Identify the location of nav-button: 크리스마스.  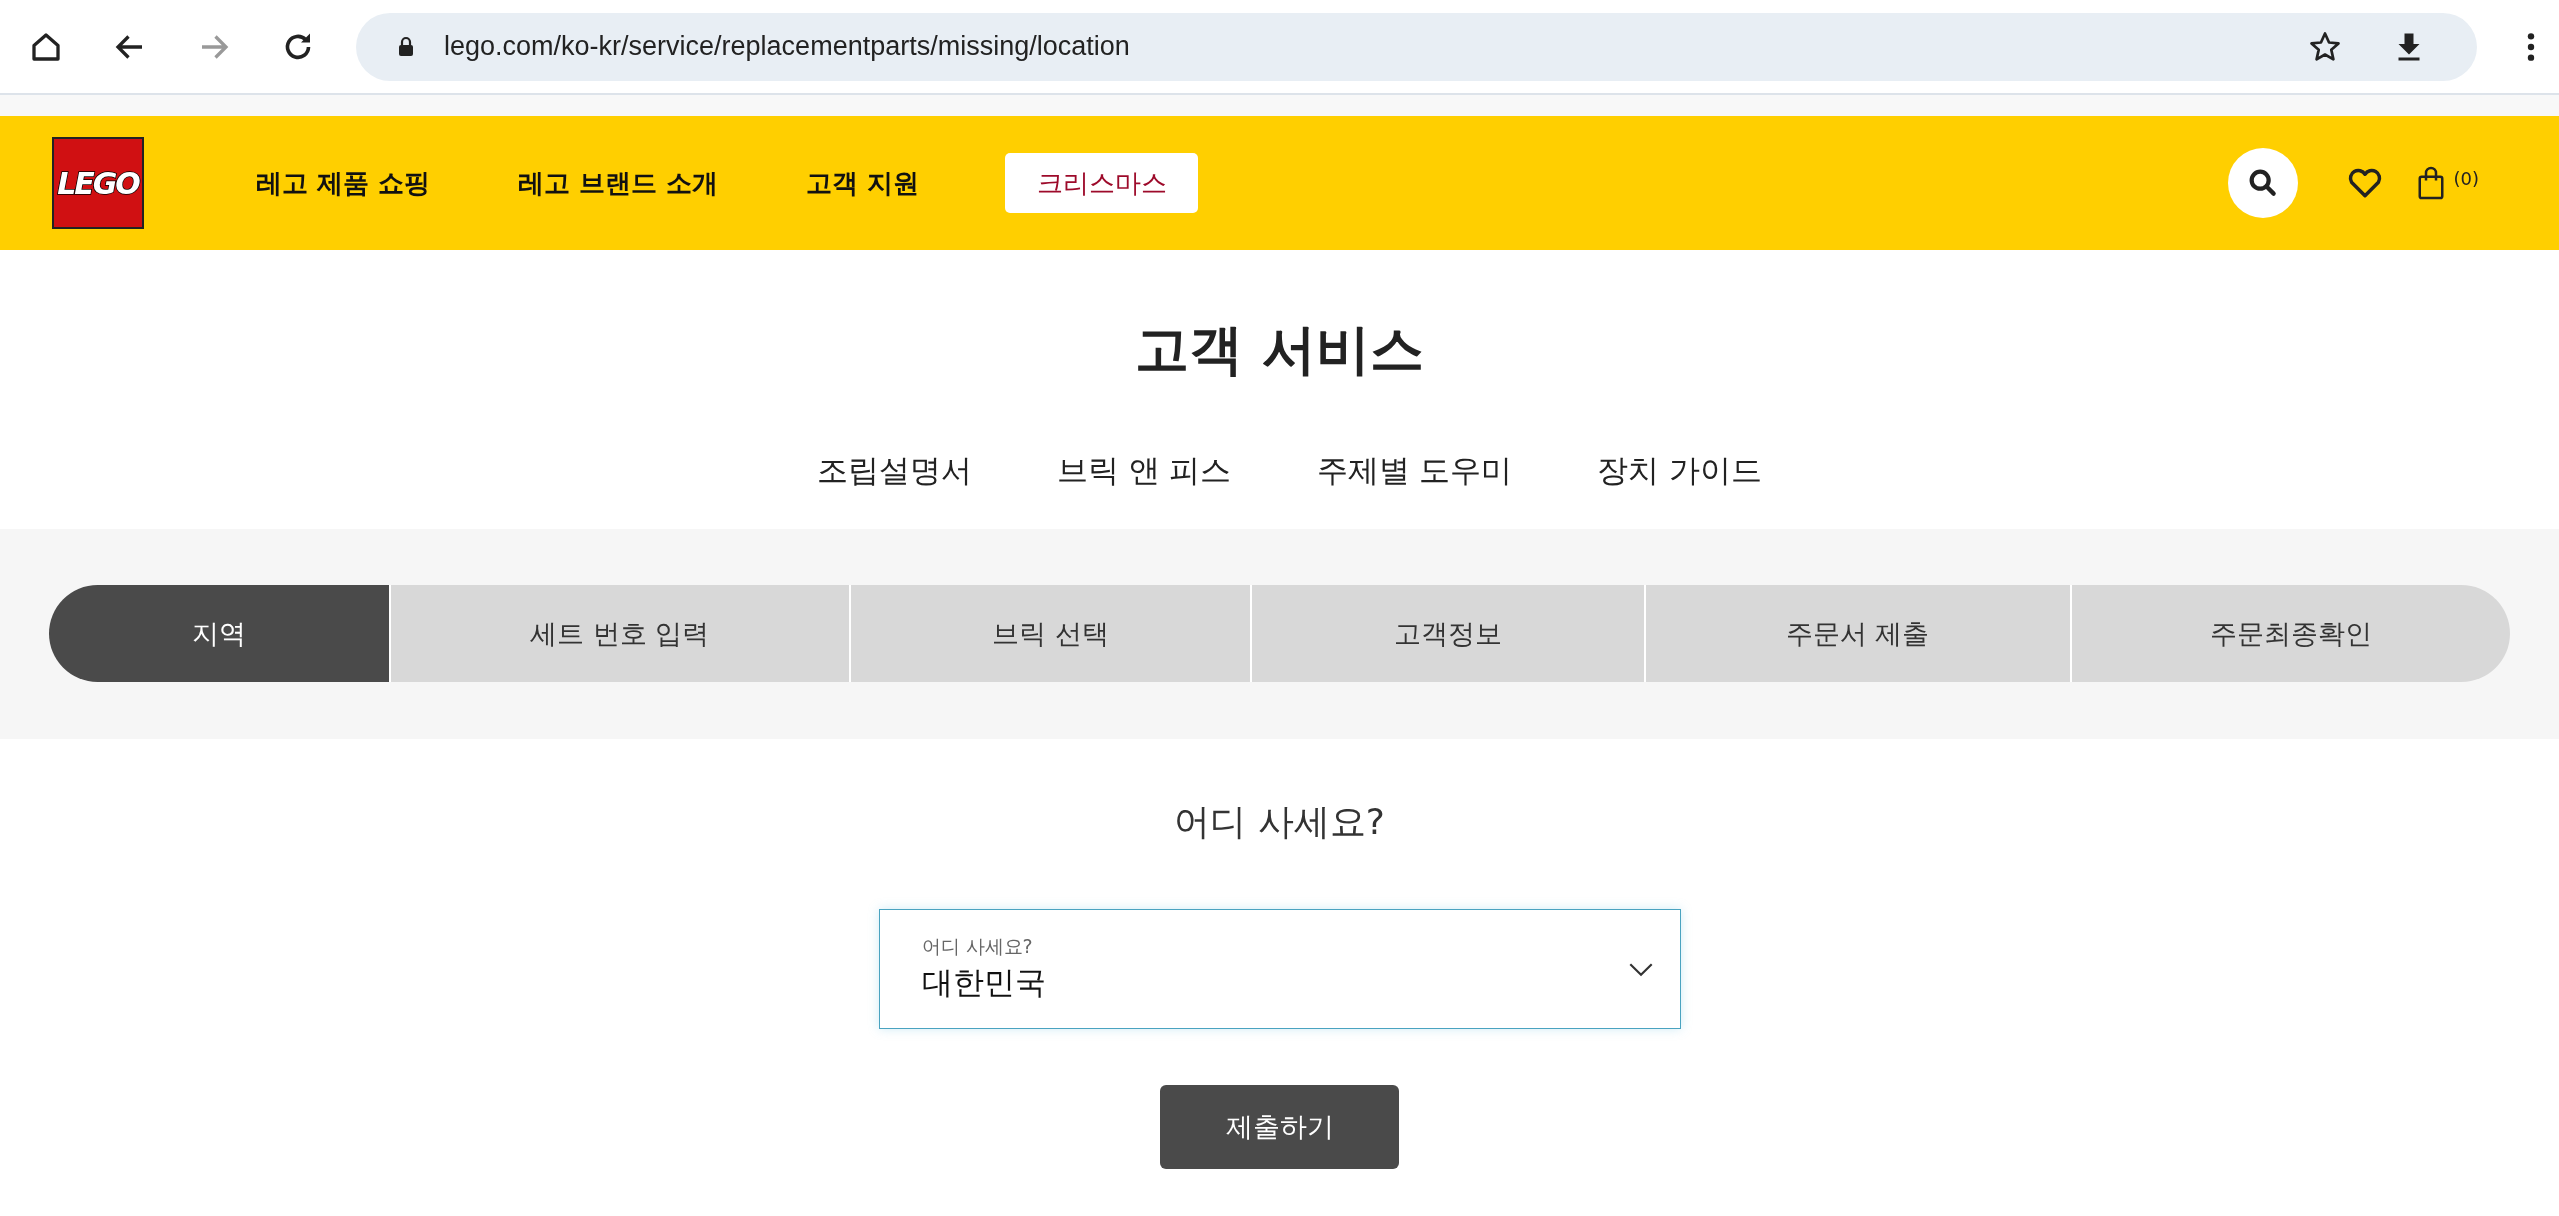
(1102, 183).